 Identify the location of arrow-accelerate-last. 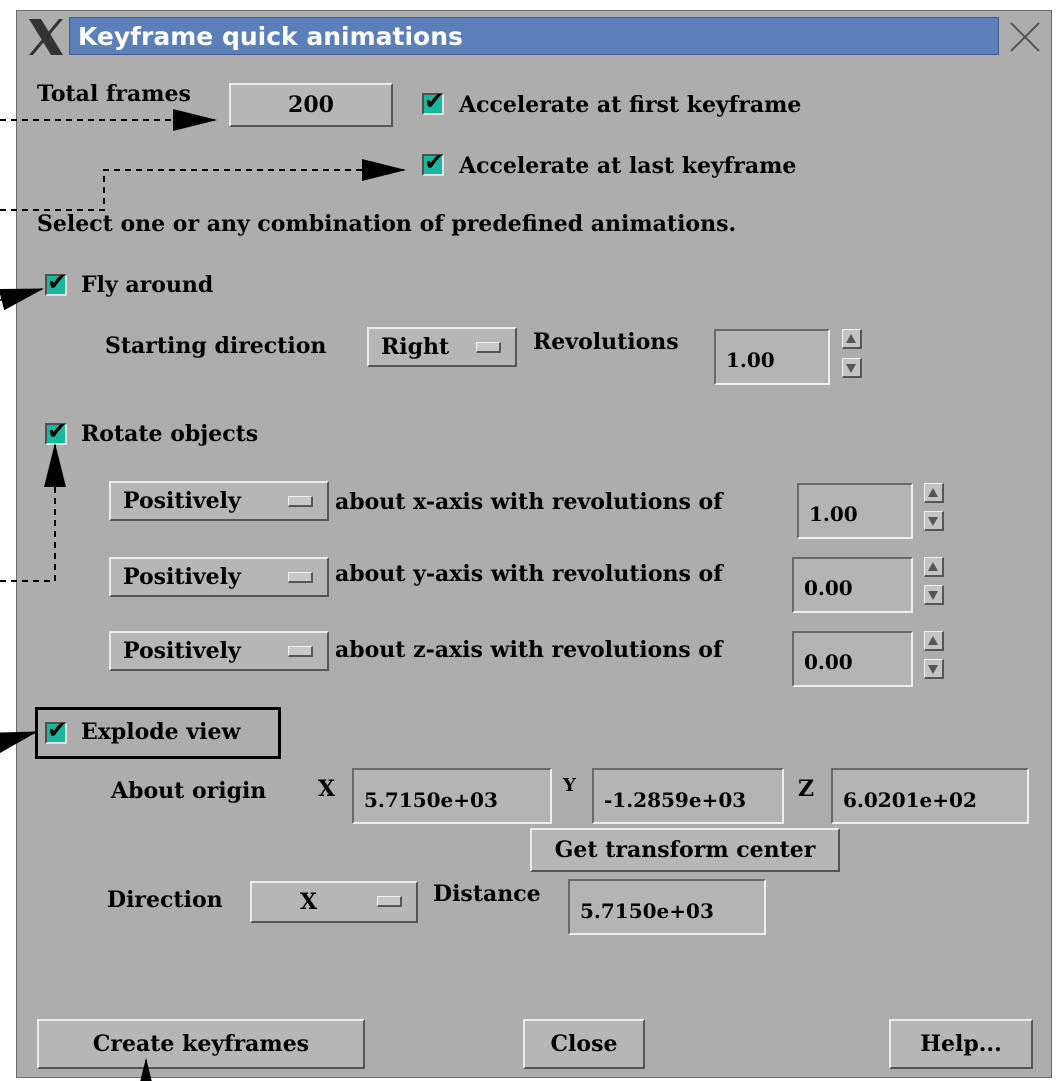
(203, 185).